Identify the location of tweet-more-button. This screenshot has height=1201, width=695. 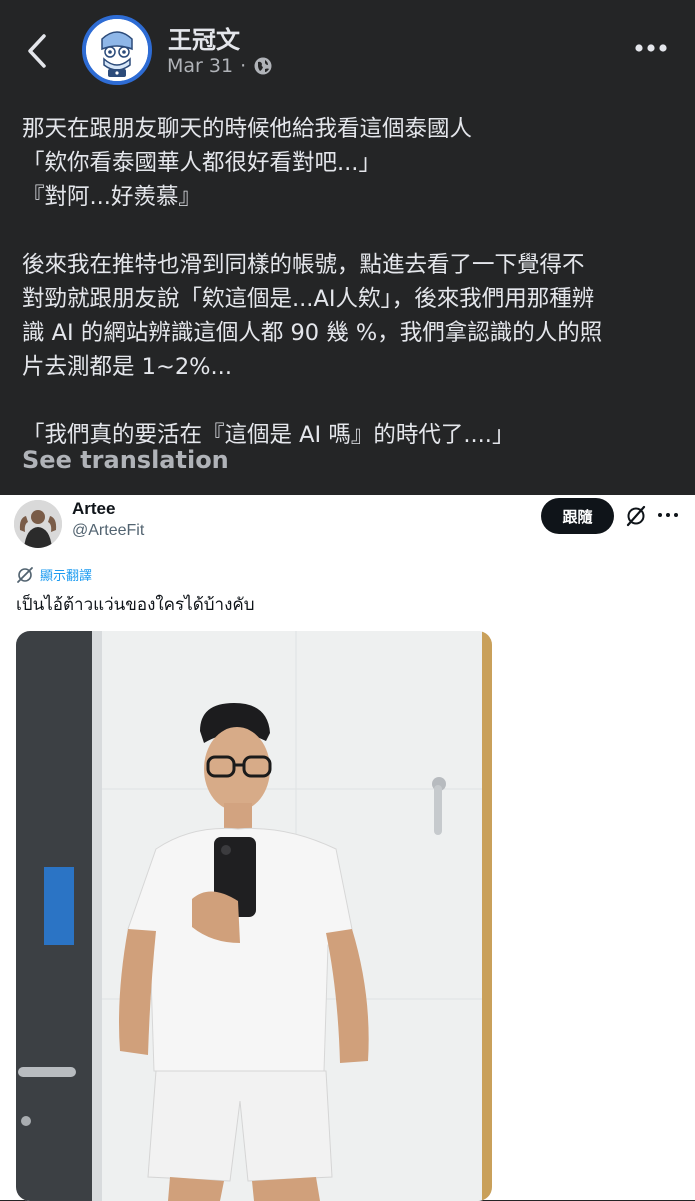
(668, 515).